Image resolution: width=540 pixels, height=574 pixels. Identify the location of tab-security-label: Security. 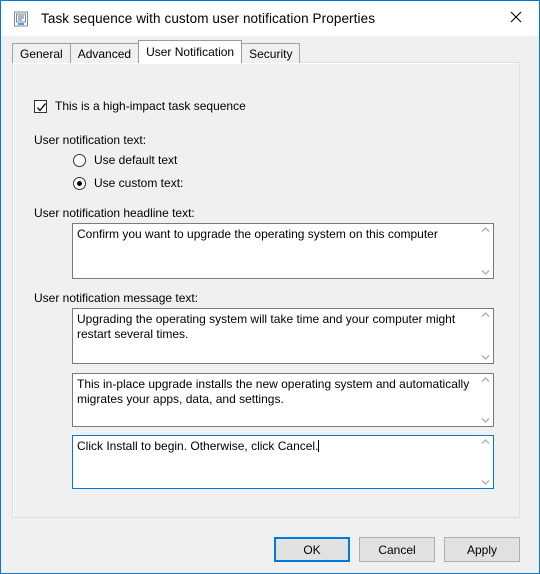
(271, 53).